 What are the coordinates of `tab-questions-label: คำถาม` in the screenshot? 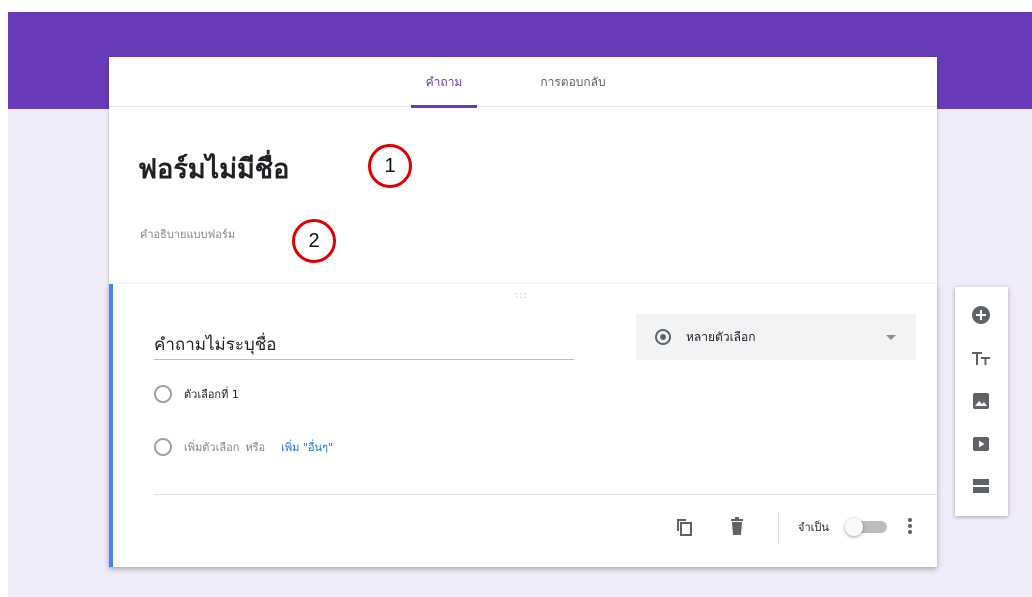 It's located at (444, 82).